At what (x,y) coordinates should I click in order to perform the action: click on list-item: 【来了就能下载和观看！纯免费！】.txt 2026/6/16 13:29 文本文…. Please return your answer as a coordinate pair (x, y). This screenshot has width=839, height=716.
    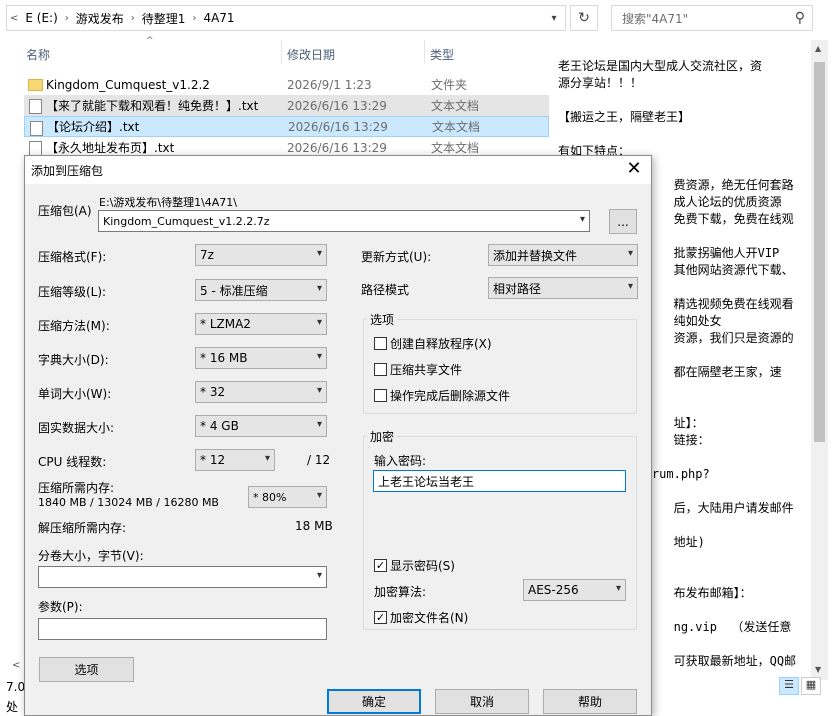
    Looking at the image, I should click on (286, 105).